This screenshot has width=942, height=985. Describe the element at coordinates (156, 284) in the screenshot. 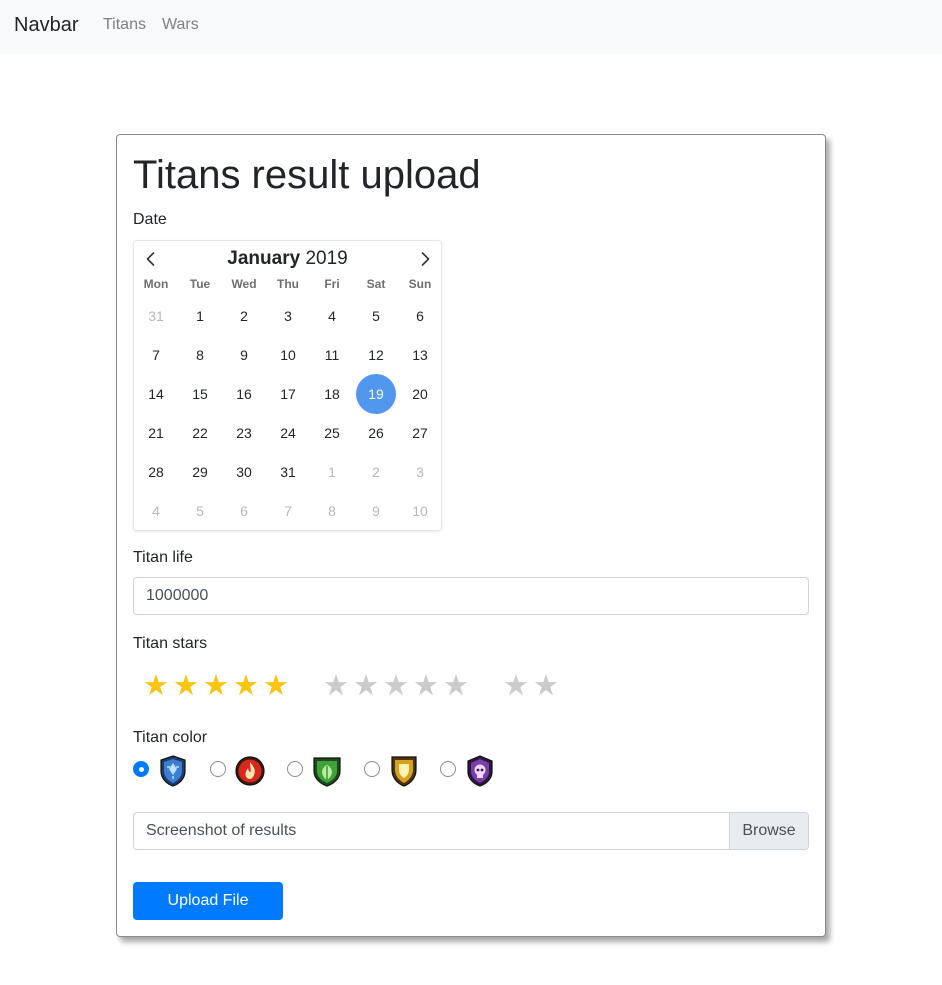

I see `weekday-mon: Mon` at that location.